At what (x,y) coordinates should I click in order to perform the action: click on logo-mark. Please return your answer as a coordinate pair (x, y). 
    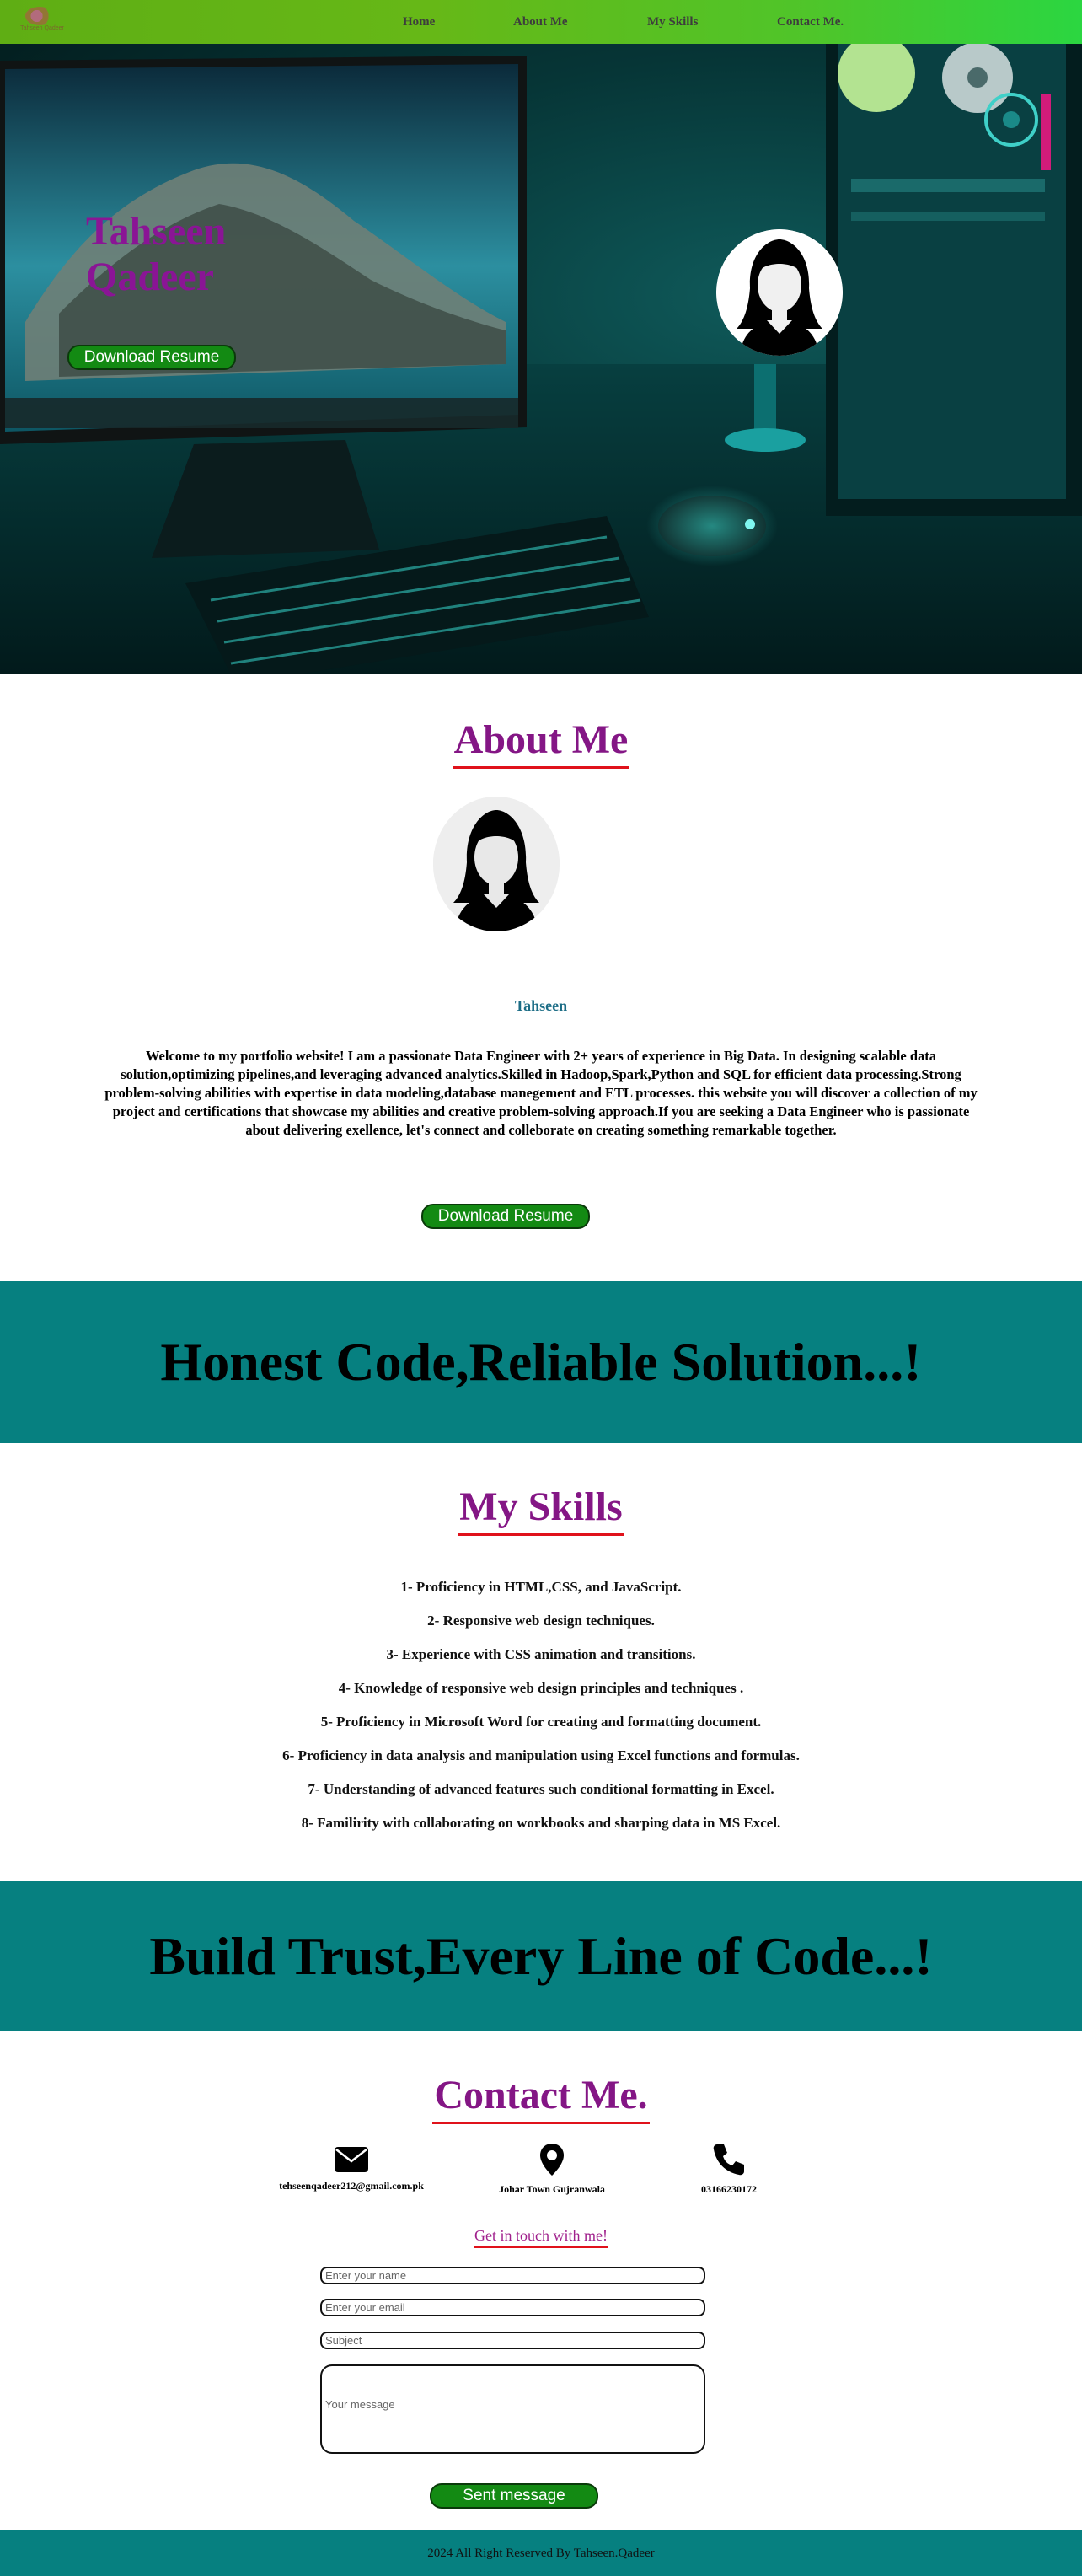
    Looking at the image, I should click on (39, 16).